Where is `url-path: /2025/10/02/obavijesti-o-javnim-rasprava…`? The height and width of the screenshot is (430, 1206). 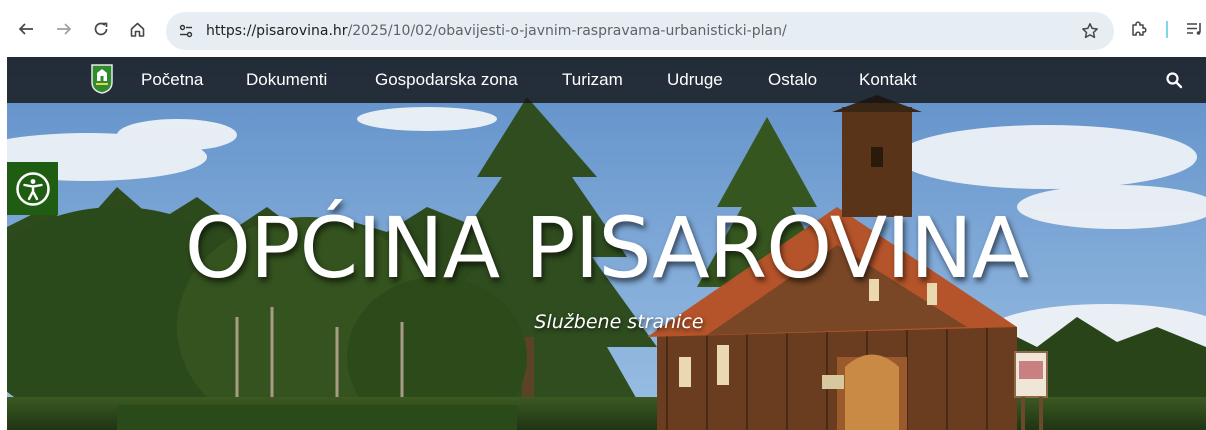 url-path: /2025/10/02/obavijesti-o-javnim-rasprava… is located at coordinates (567, 31).